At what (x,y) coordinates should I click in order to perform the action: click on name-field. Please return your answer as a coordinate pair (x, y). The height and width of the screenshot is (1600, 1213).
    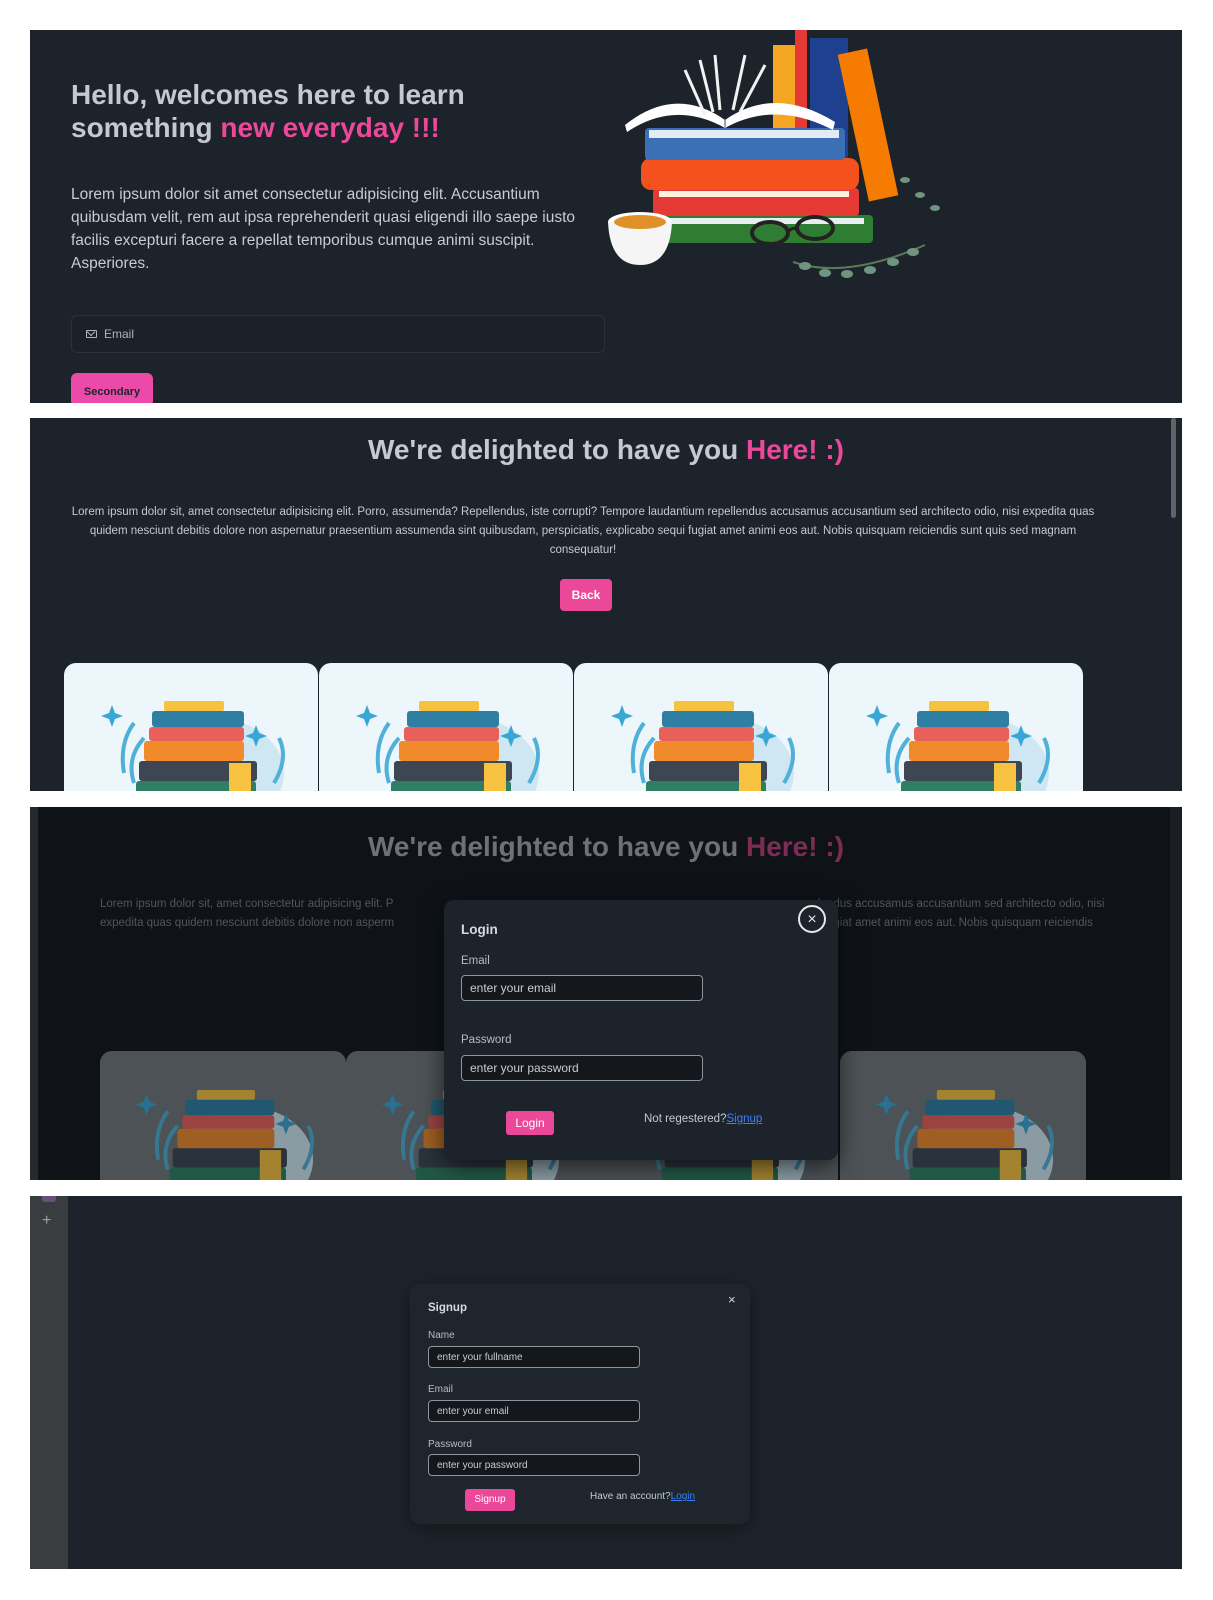
    Looking at the image, I should click on (534, 1357).